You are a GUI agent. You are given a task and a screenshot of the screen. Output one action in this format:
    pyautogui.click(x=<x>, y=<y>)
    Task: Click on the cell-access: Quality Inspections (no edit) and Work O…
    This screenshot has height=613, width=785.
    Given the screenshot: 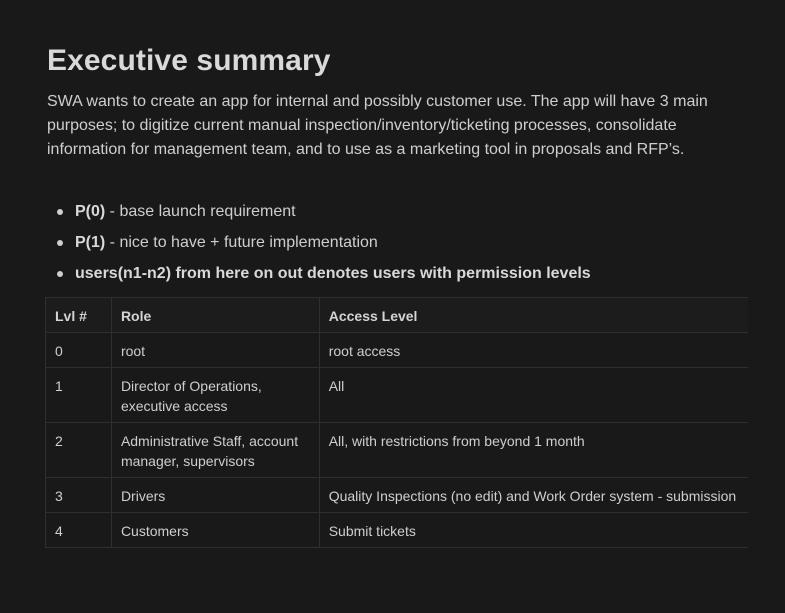 What is the action you would take?
    pyautogui.click(x=533, y=495)
    